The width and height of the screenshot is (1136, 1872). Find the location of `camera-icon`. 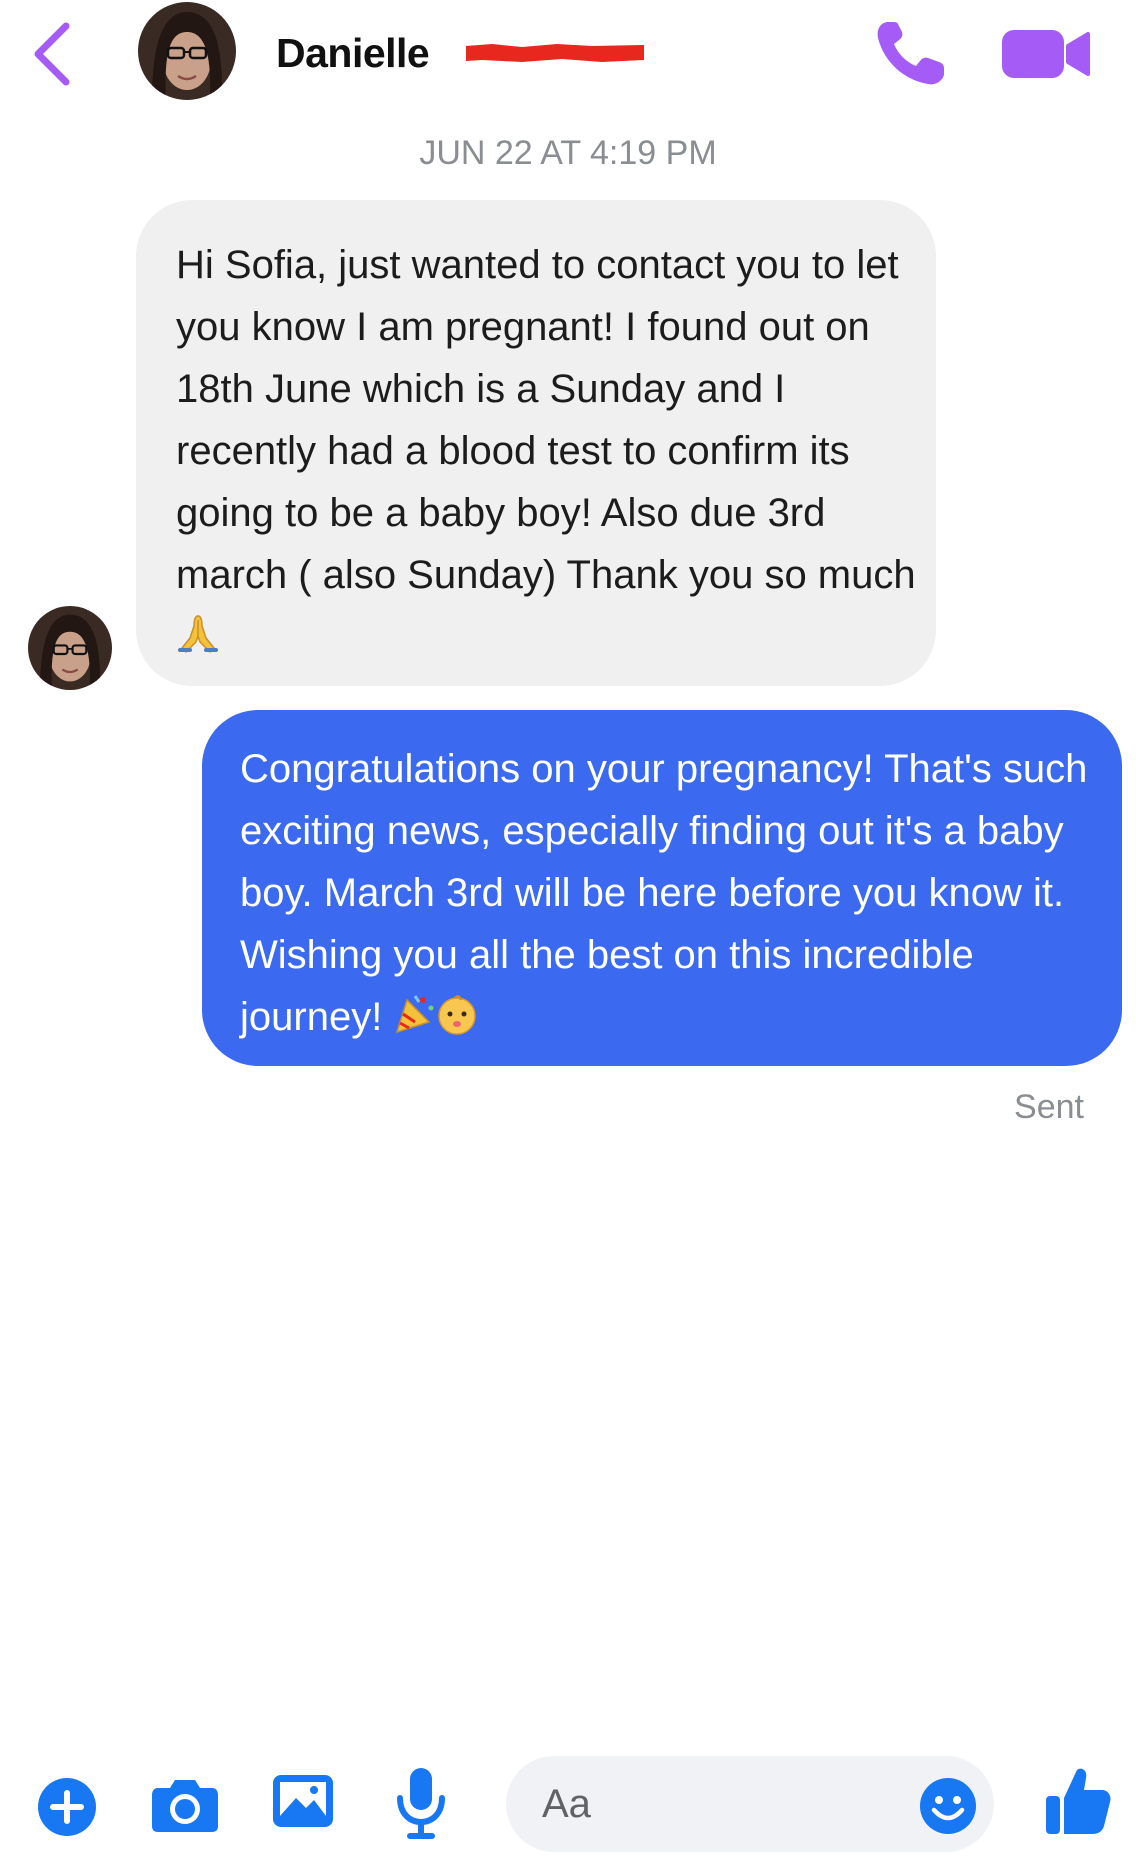

camera-icon is located at coordinates (185, 1806).